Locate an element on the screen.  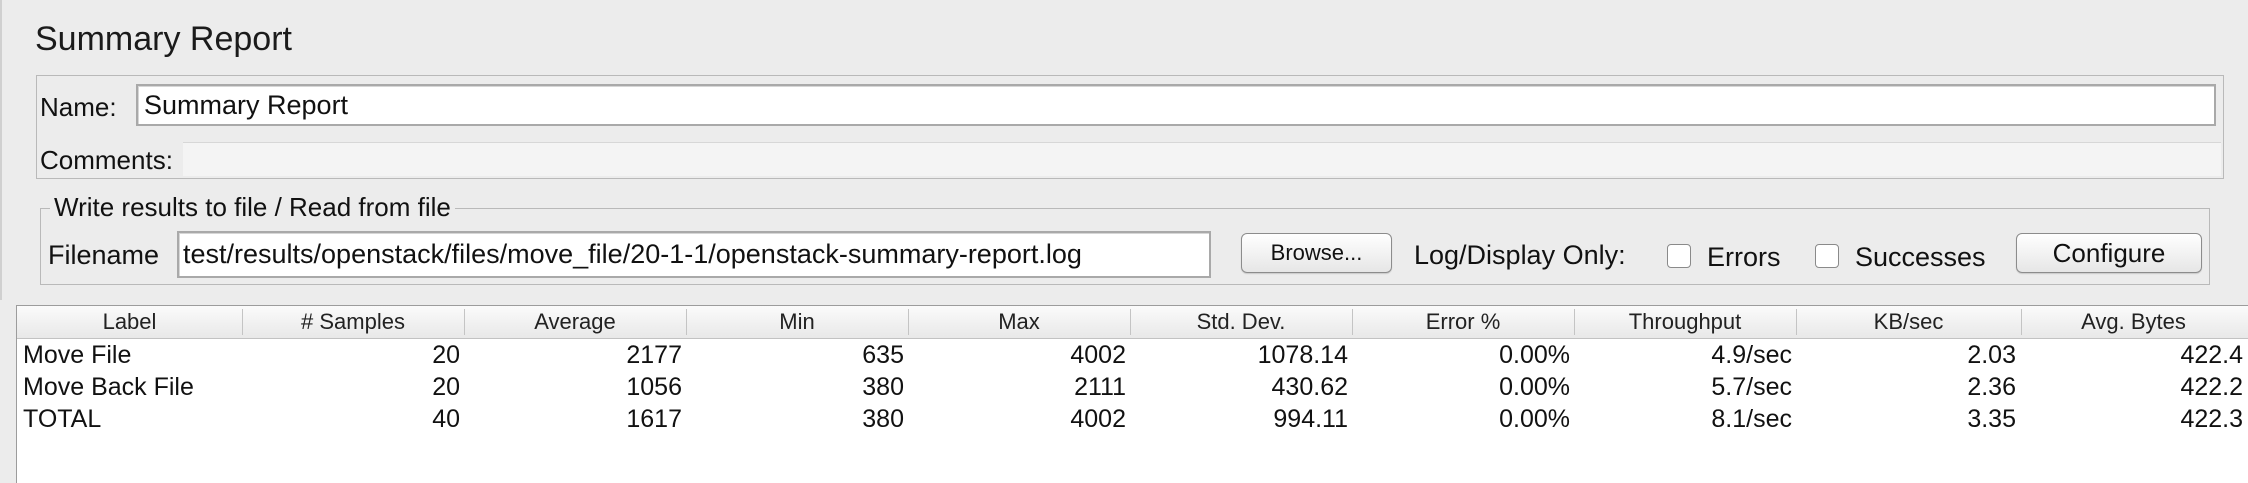
cell-kb-sec: 2.03 is located at coordinates (1991, 355).